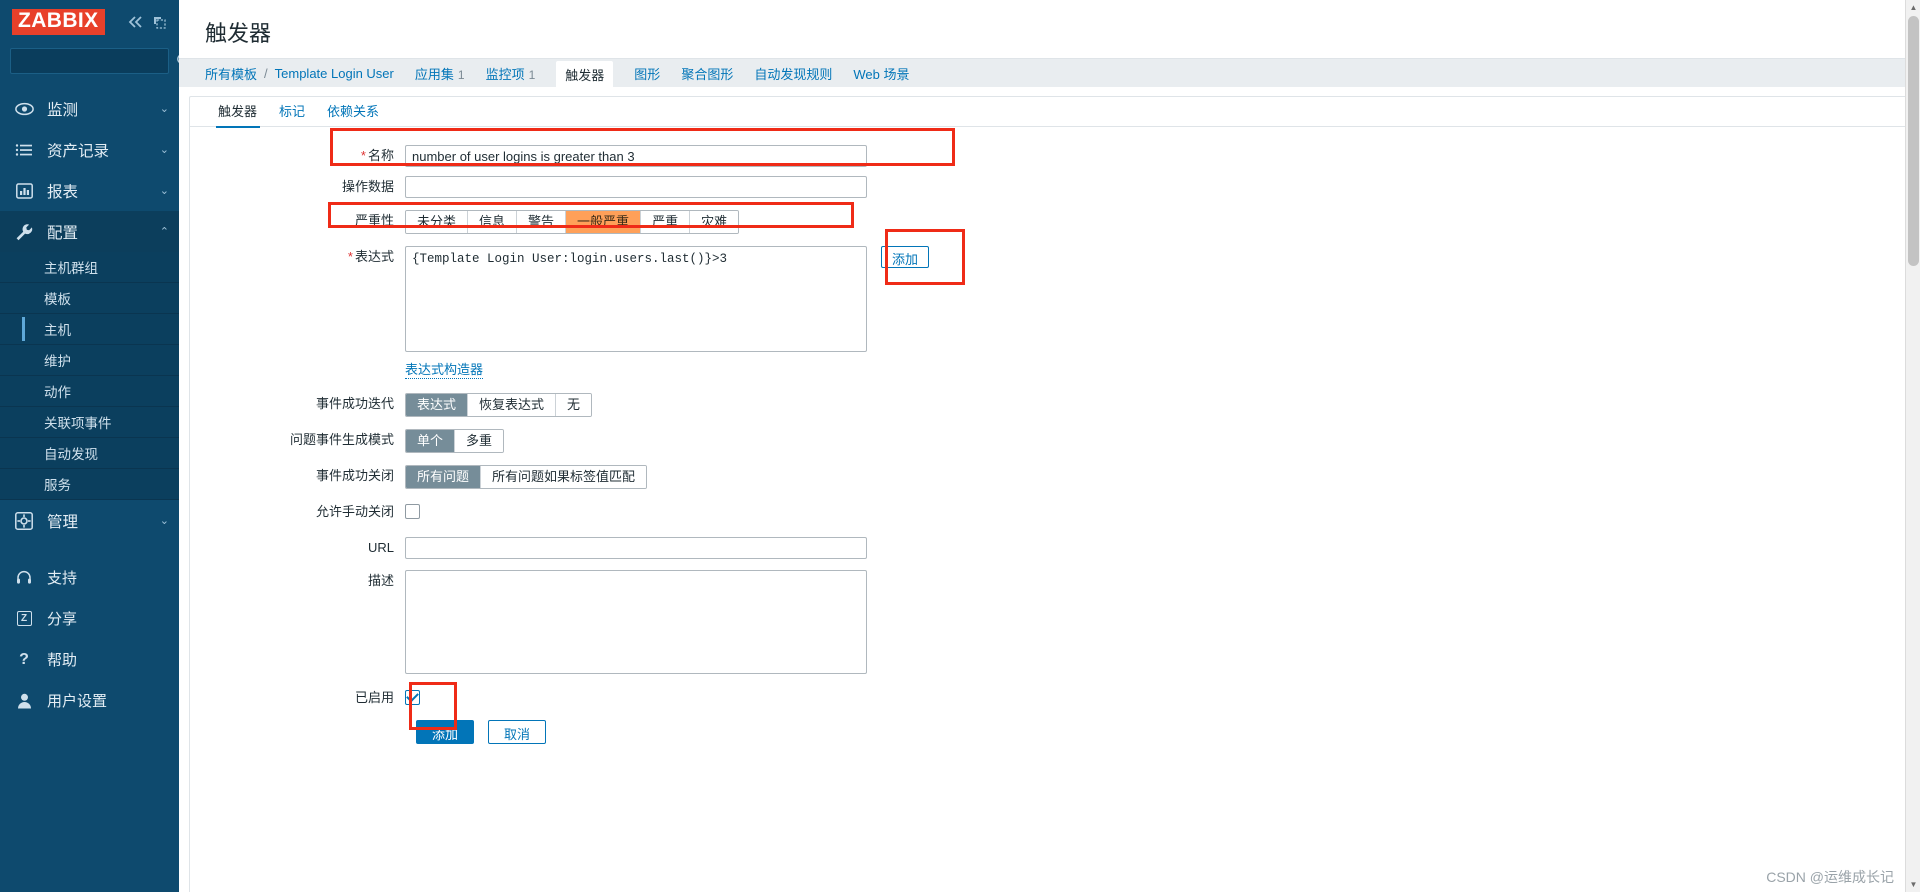 The height and width of the screenshot is (892, 1920). What do you see at coordinates (793, 73) in the screenshot?
I see `breadcrumb-item-discovery-rules: 自动发现规则` at bounding box center [793, 73].